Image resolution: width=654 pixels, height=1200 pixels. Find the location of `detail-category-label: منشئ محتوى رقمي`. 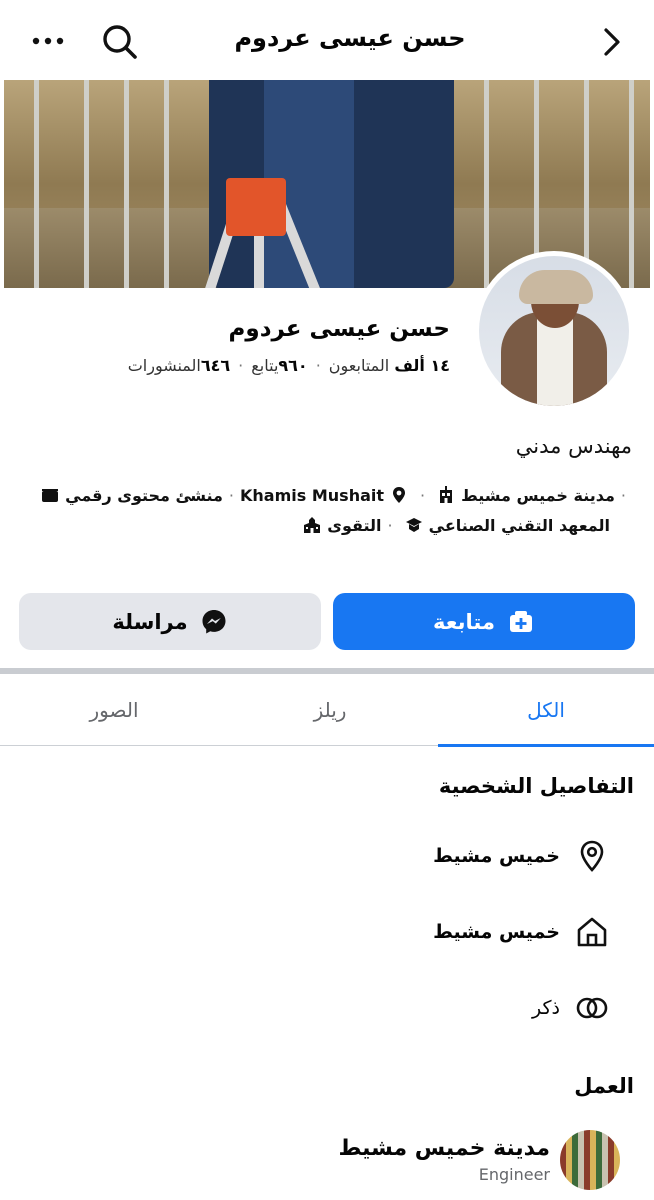

detail-category-label: منشئ محتوى رقمي is located at coordinates (144, 495).